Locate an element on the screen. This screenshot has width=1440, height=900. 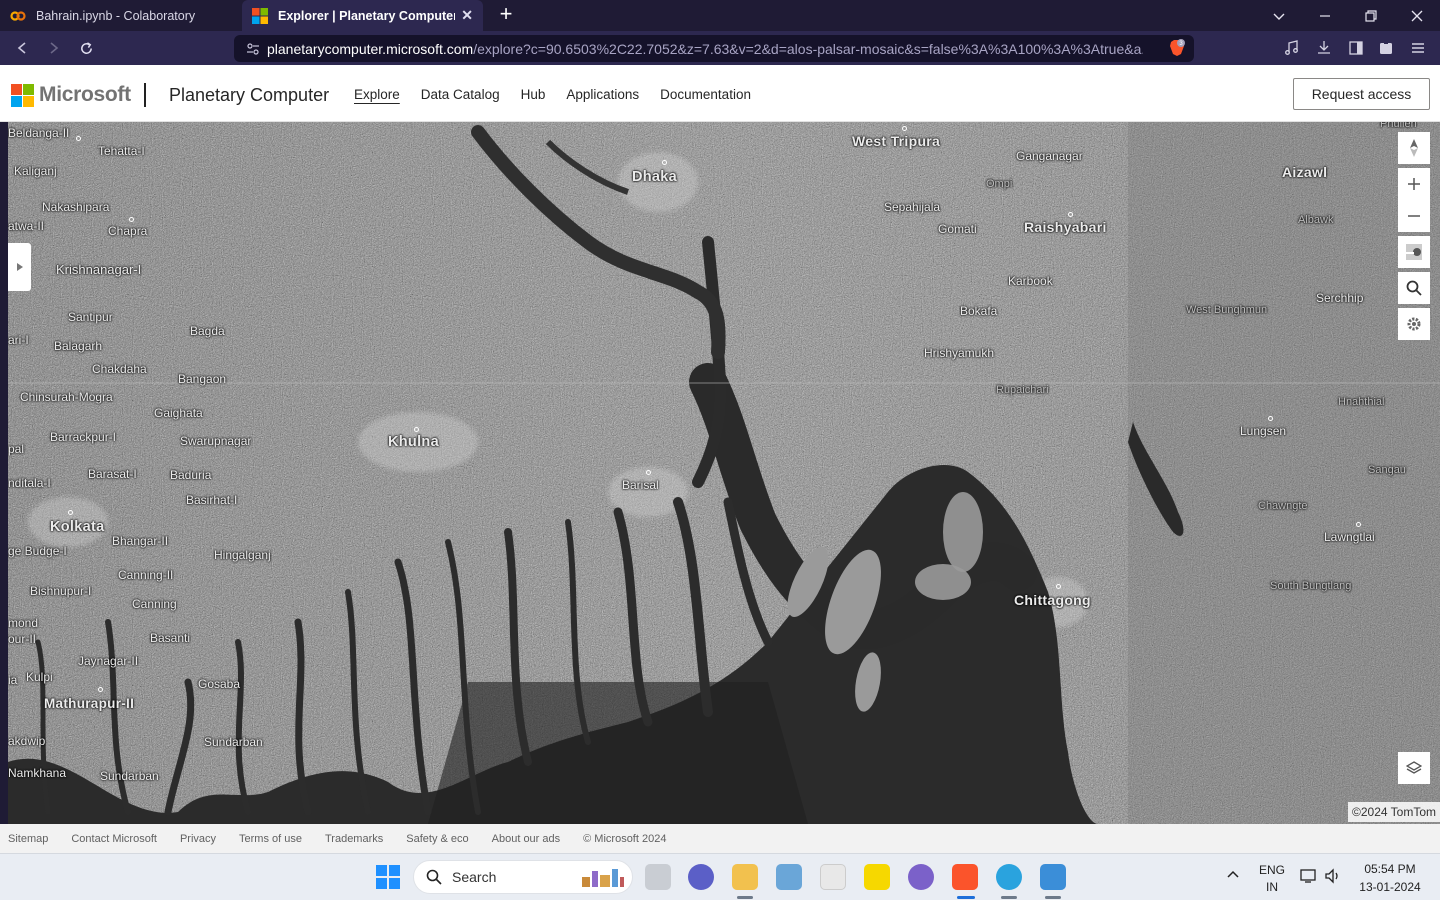
taskbar-search: Search is located at coordinates (523, 877).